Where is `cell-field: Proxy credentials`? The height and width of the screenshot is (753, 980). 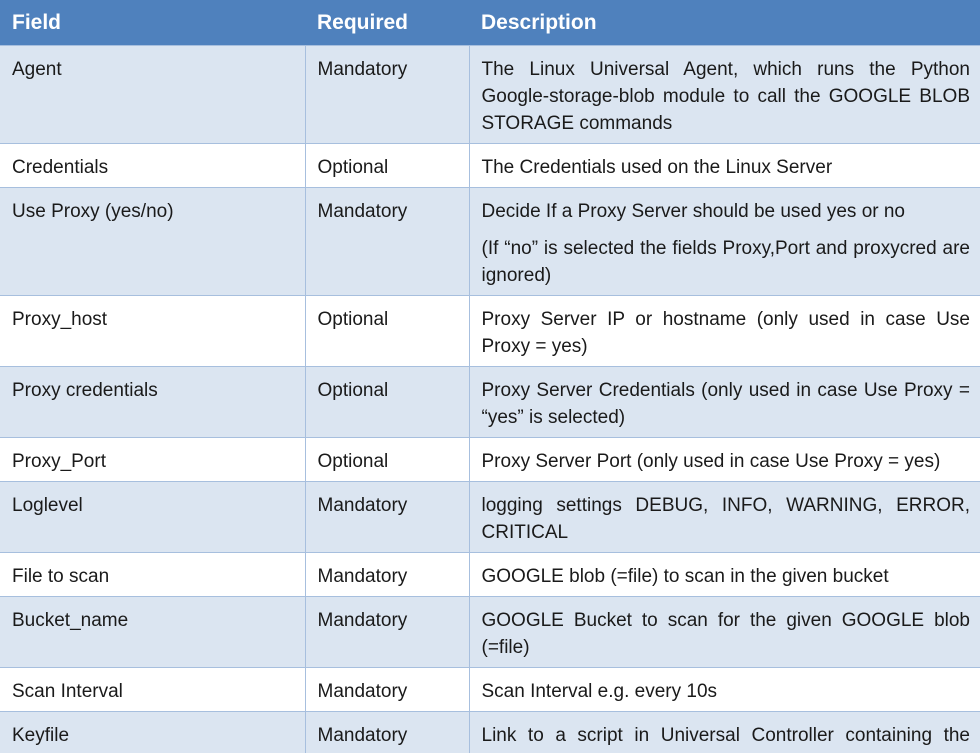
cell-field: Proxy credentials is located at coordinates (153, 402).